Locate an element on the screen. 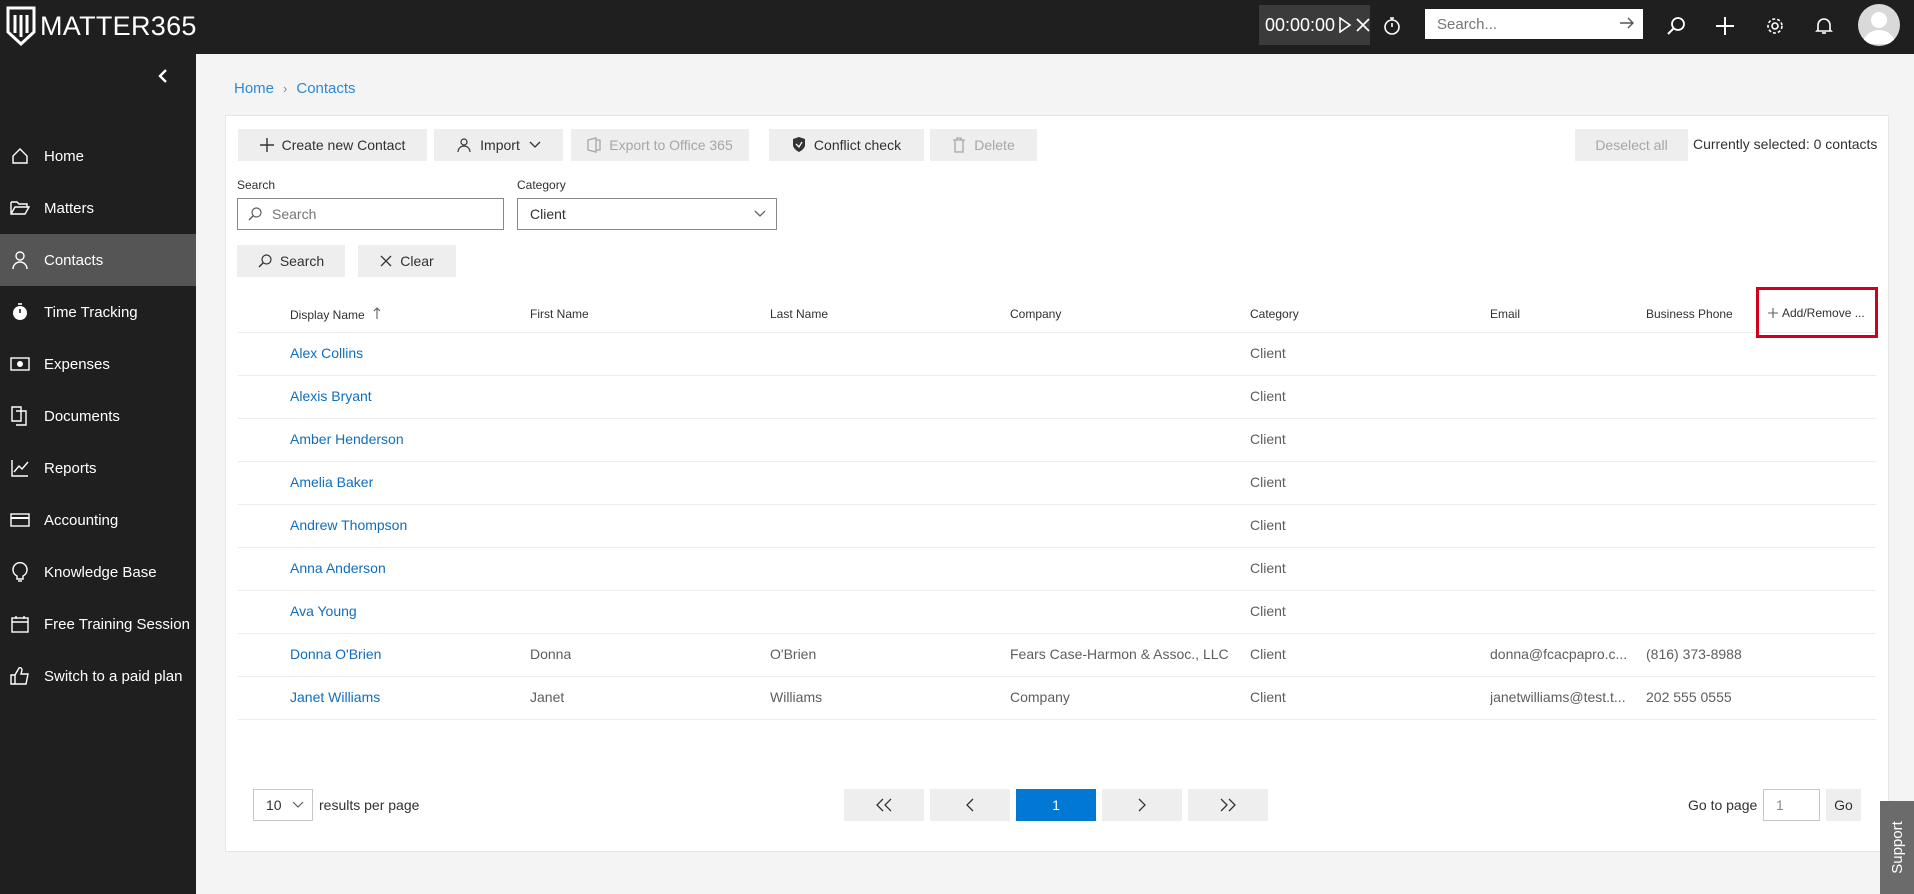 Image resolution: width=1914 pixels, height=894 pixels. breadcrumb: Home › Contacts is located at coordinates (295, 88).